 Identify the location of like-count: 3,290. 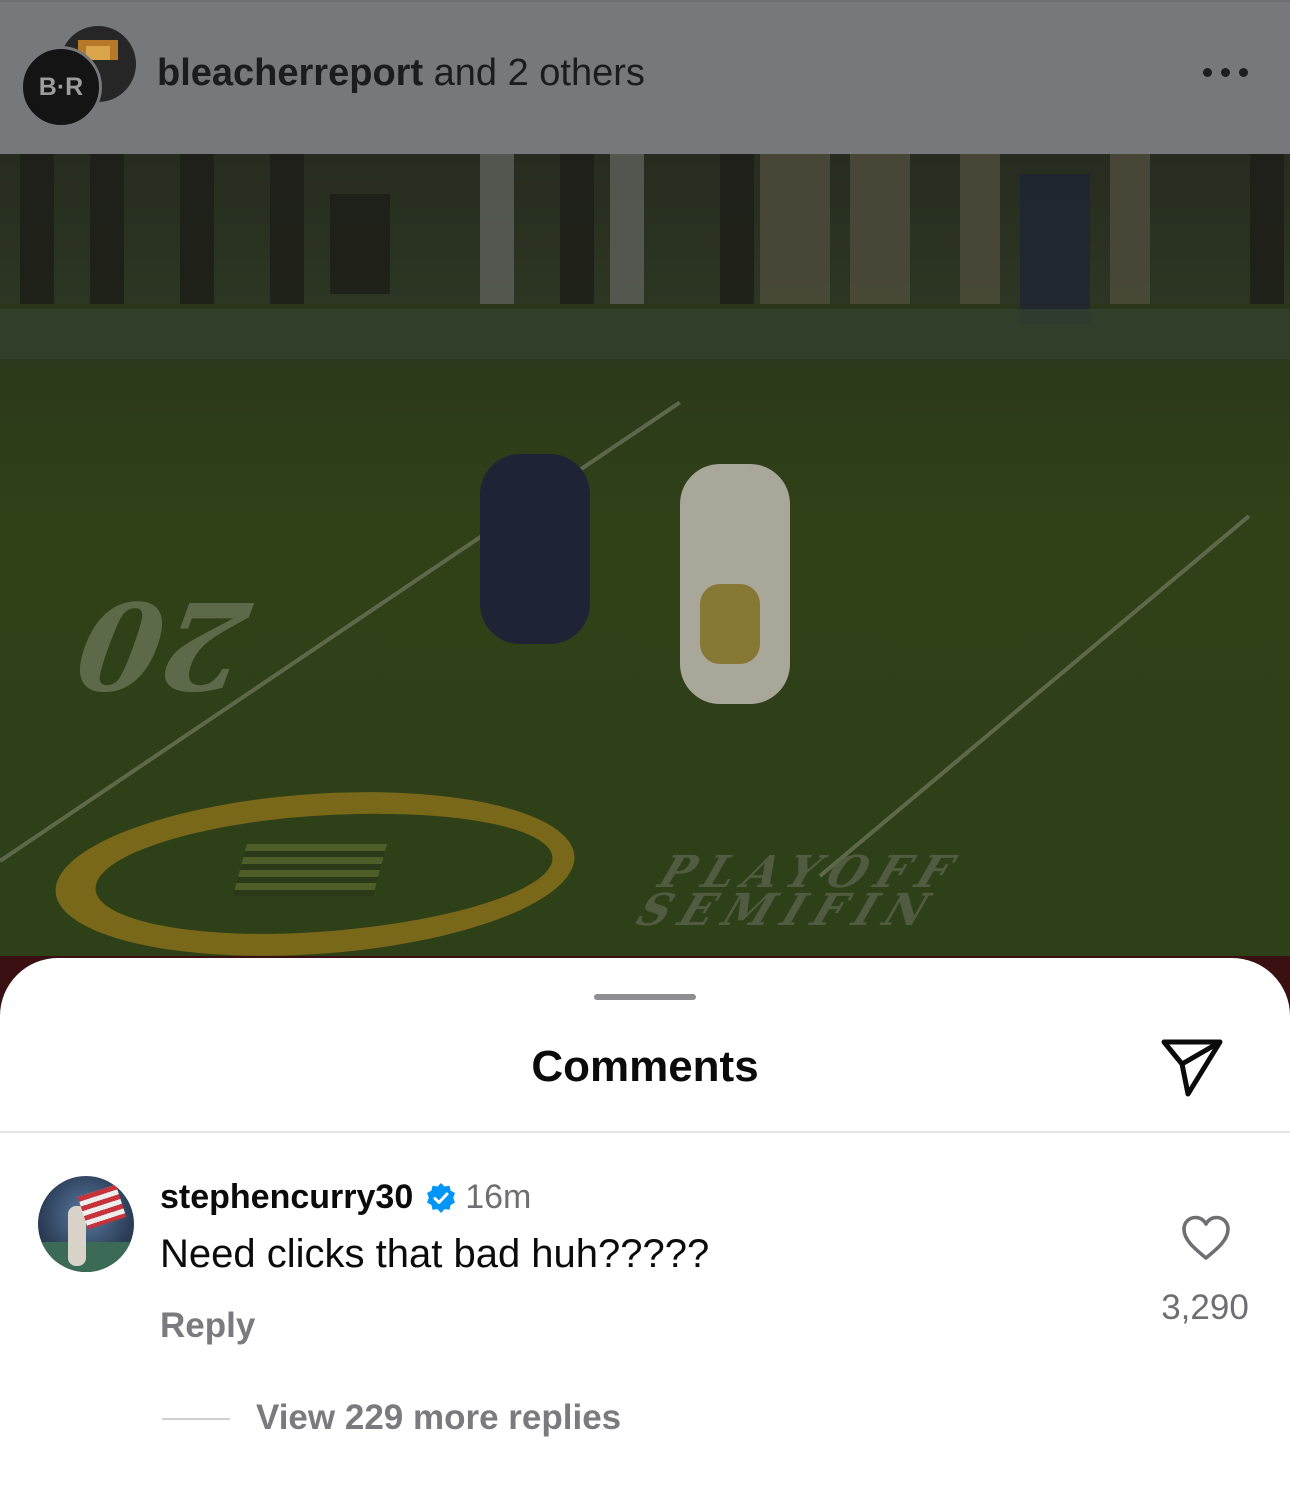
(1205, 1307).